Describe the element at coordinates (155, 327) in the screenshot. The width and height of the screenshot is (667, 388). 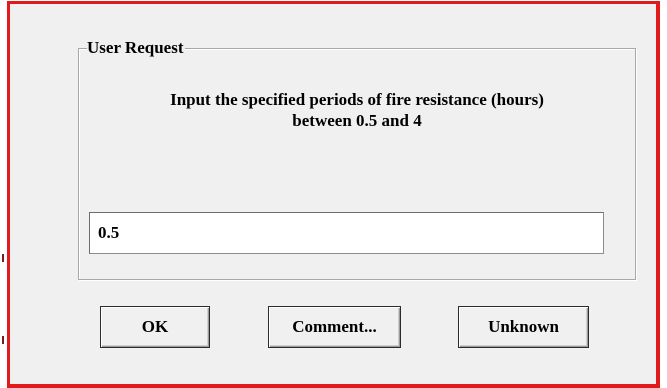
I see `ok-button: OK` at that location.